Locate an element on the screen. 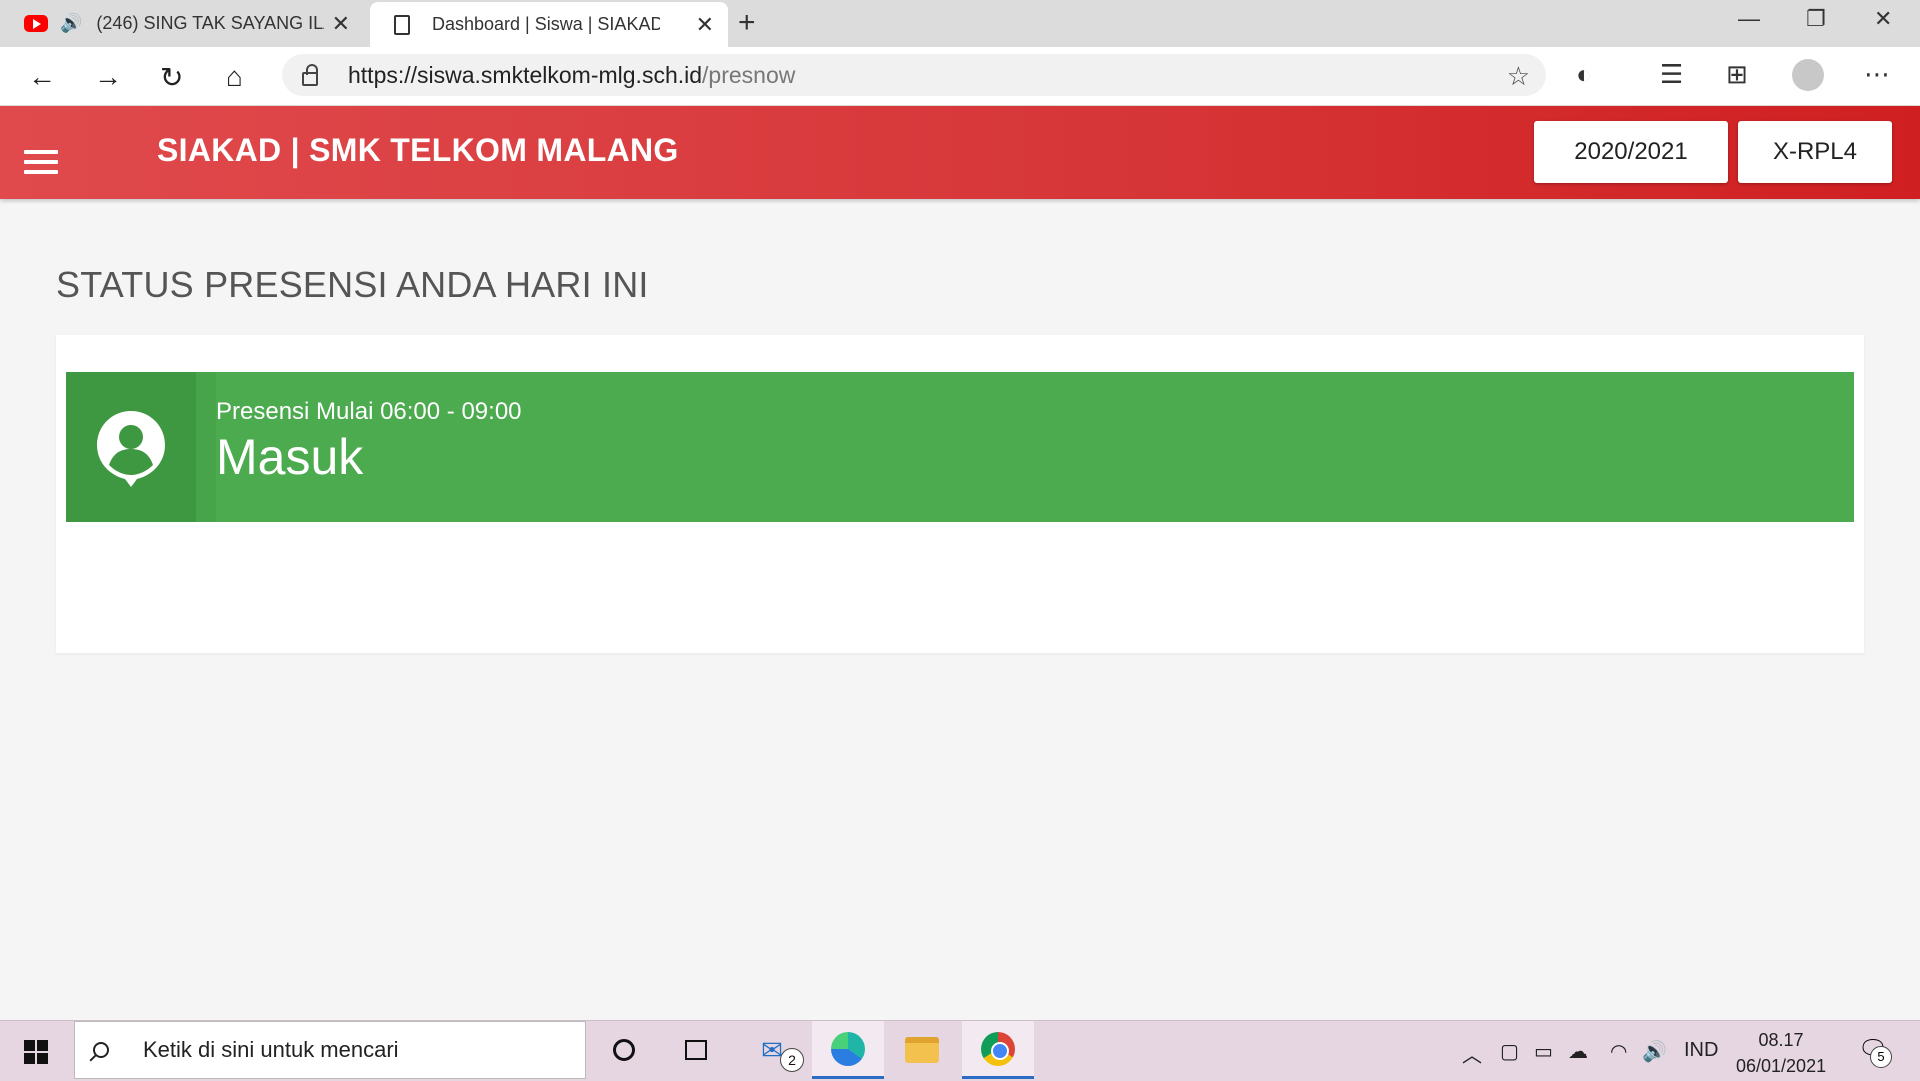 This screenshot has width=1920, height=1081. file-explorer-button is located at coordinates (922, 1050).